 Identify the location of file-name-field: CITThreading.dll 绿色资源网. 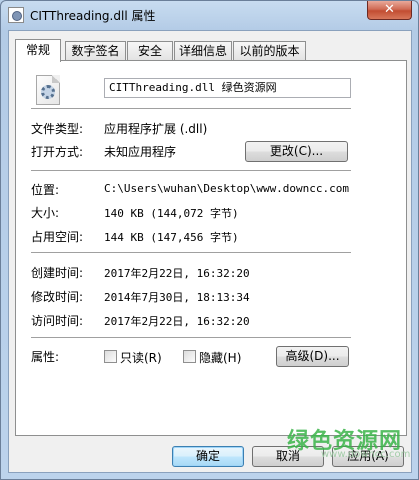
(227, 88).